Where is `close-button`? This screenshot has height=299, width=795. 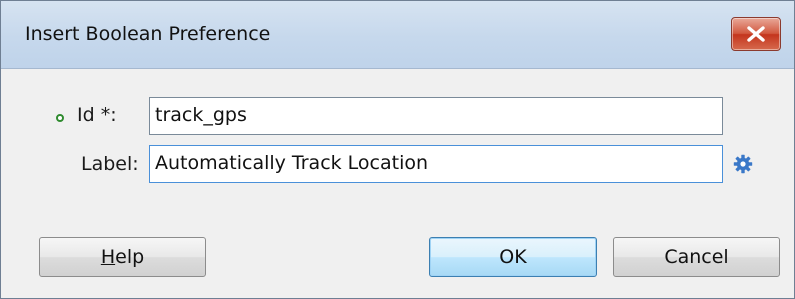
close-button is located at coordinates (756, 34).